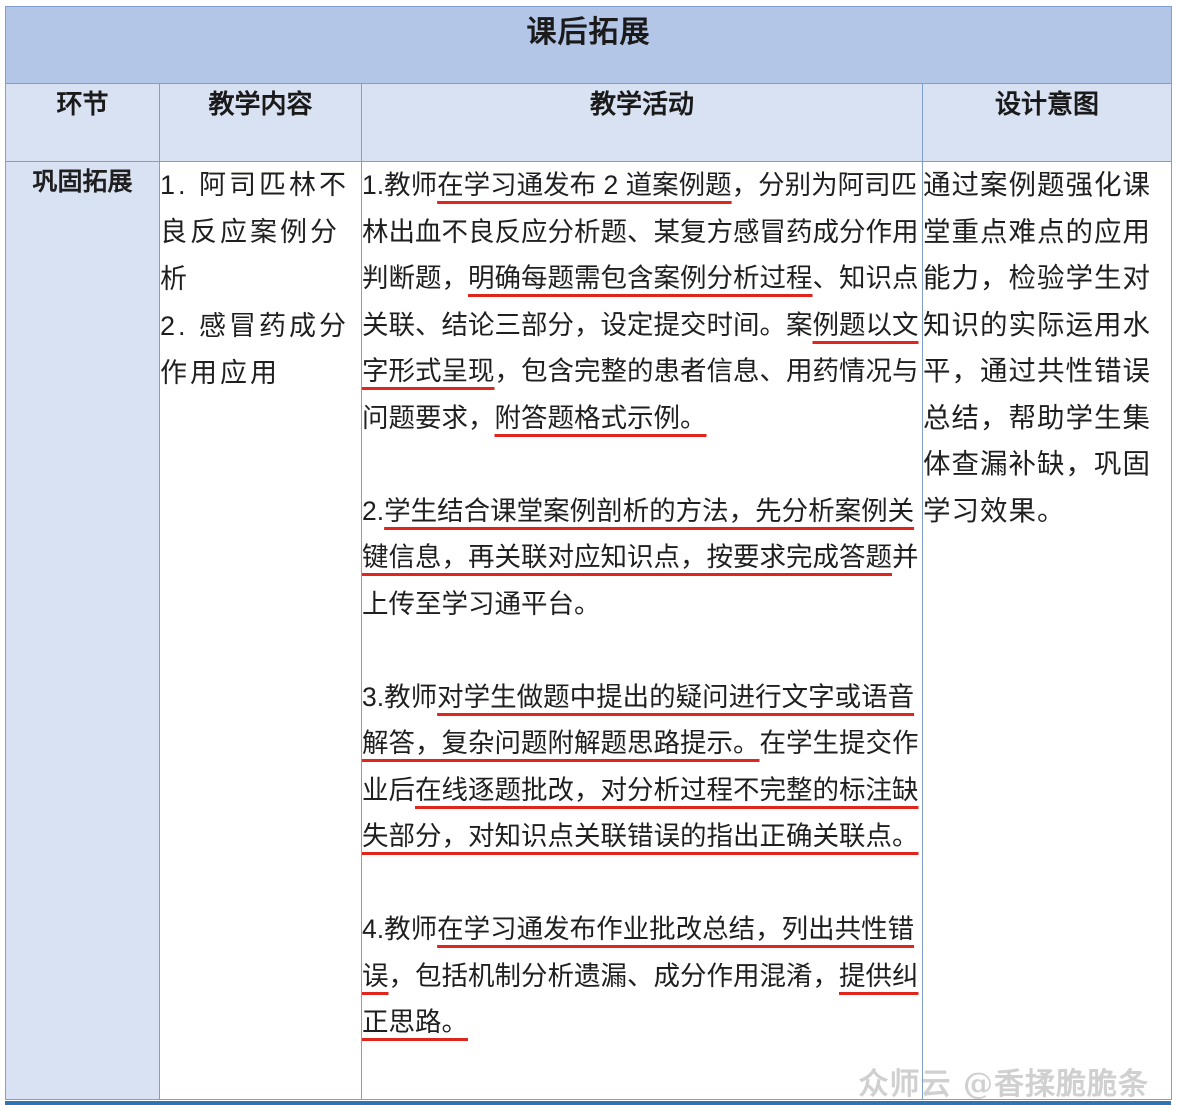  I want to click on activity-text: 2., so click(373, 510).